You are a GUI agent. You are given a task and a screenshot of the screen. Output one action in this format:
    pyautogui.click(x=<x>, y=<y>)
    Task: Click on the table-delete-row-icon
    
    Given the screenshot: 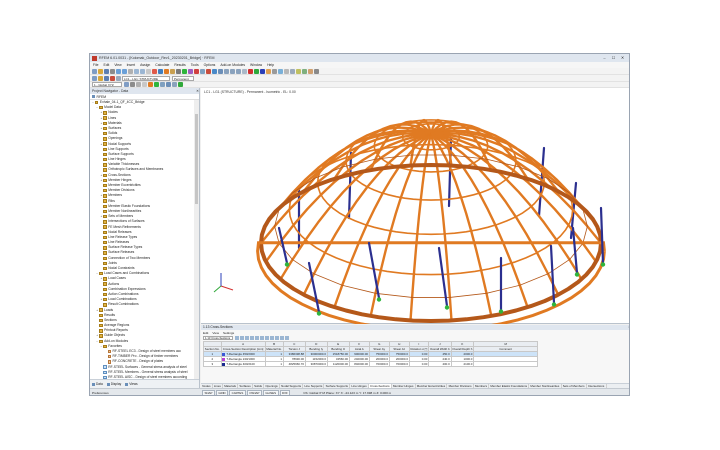 What is the action you would take?
    pyautogui.click(x=282, y=338)
    